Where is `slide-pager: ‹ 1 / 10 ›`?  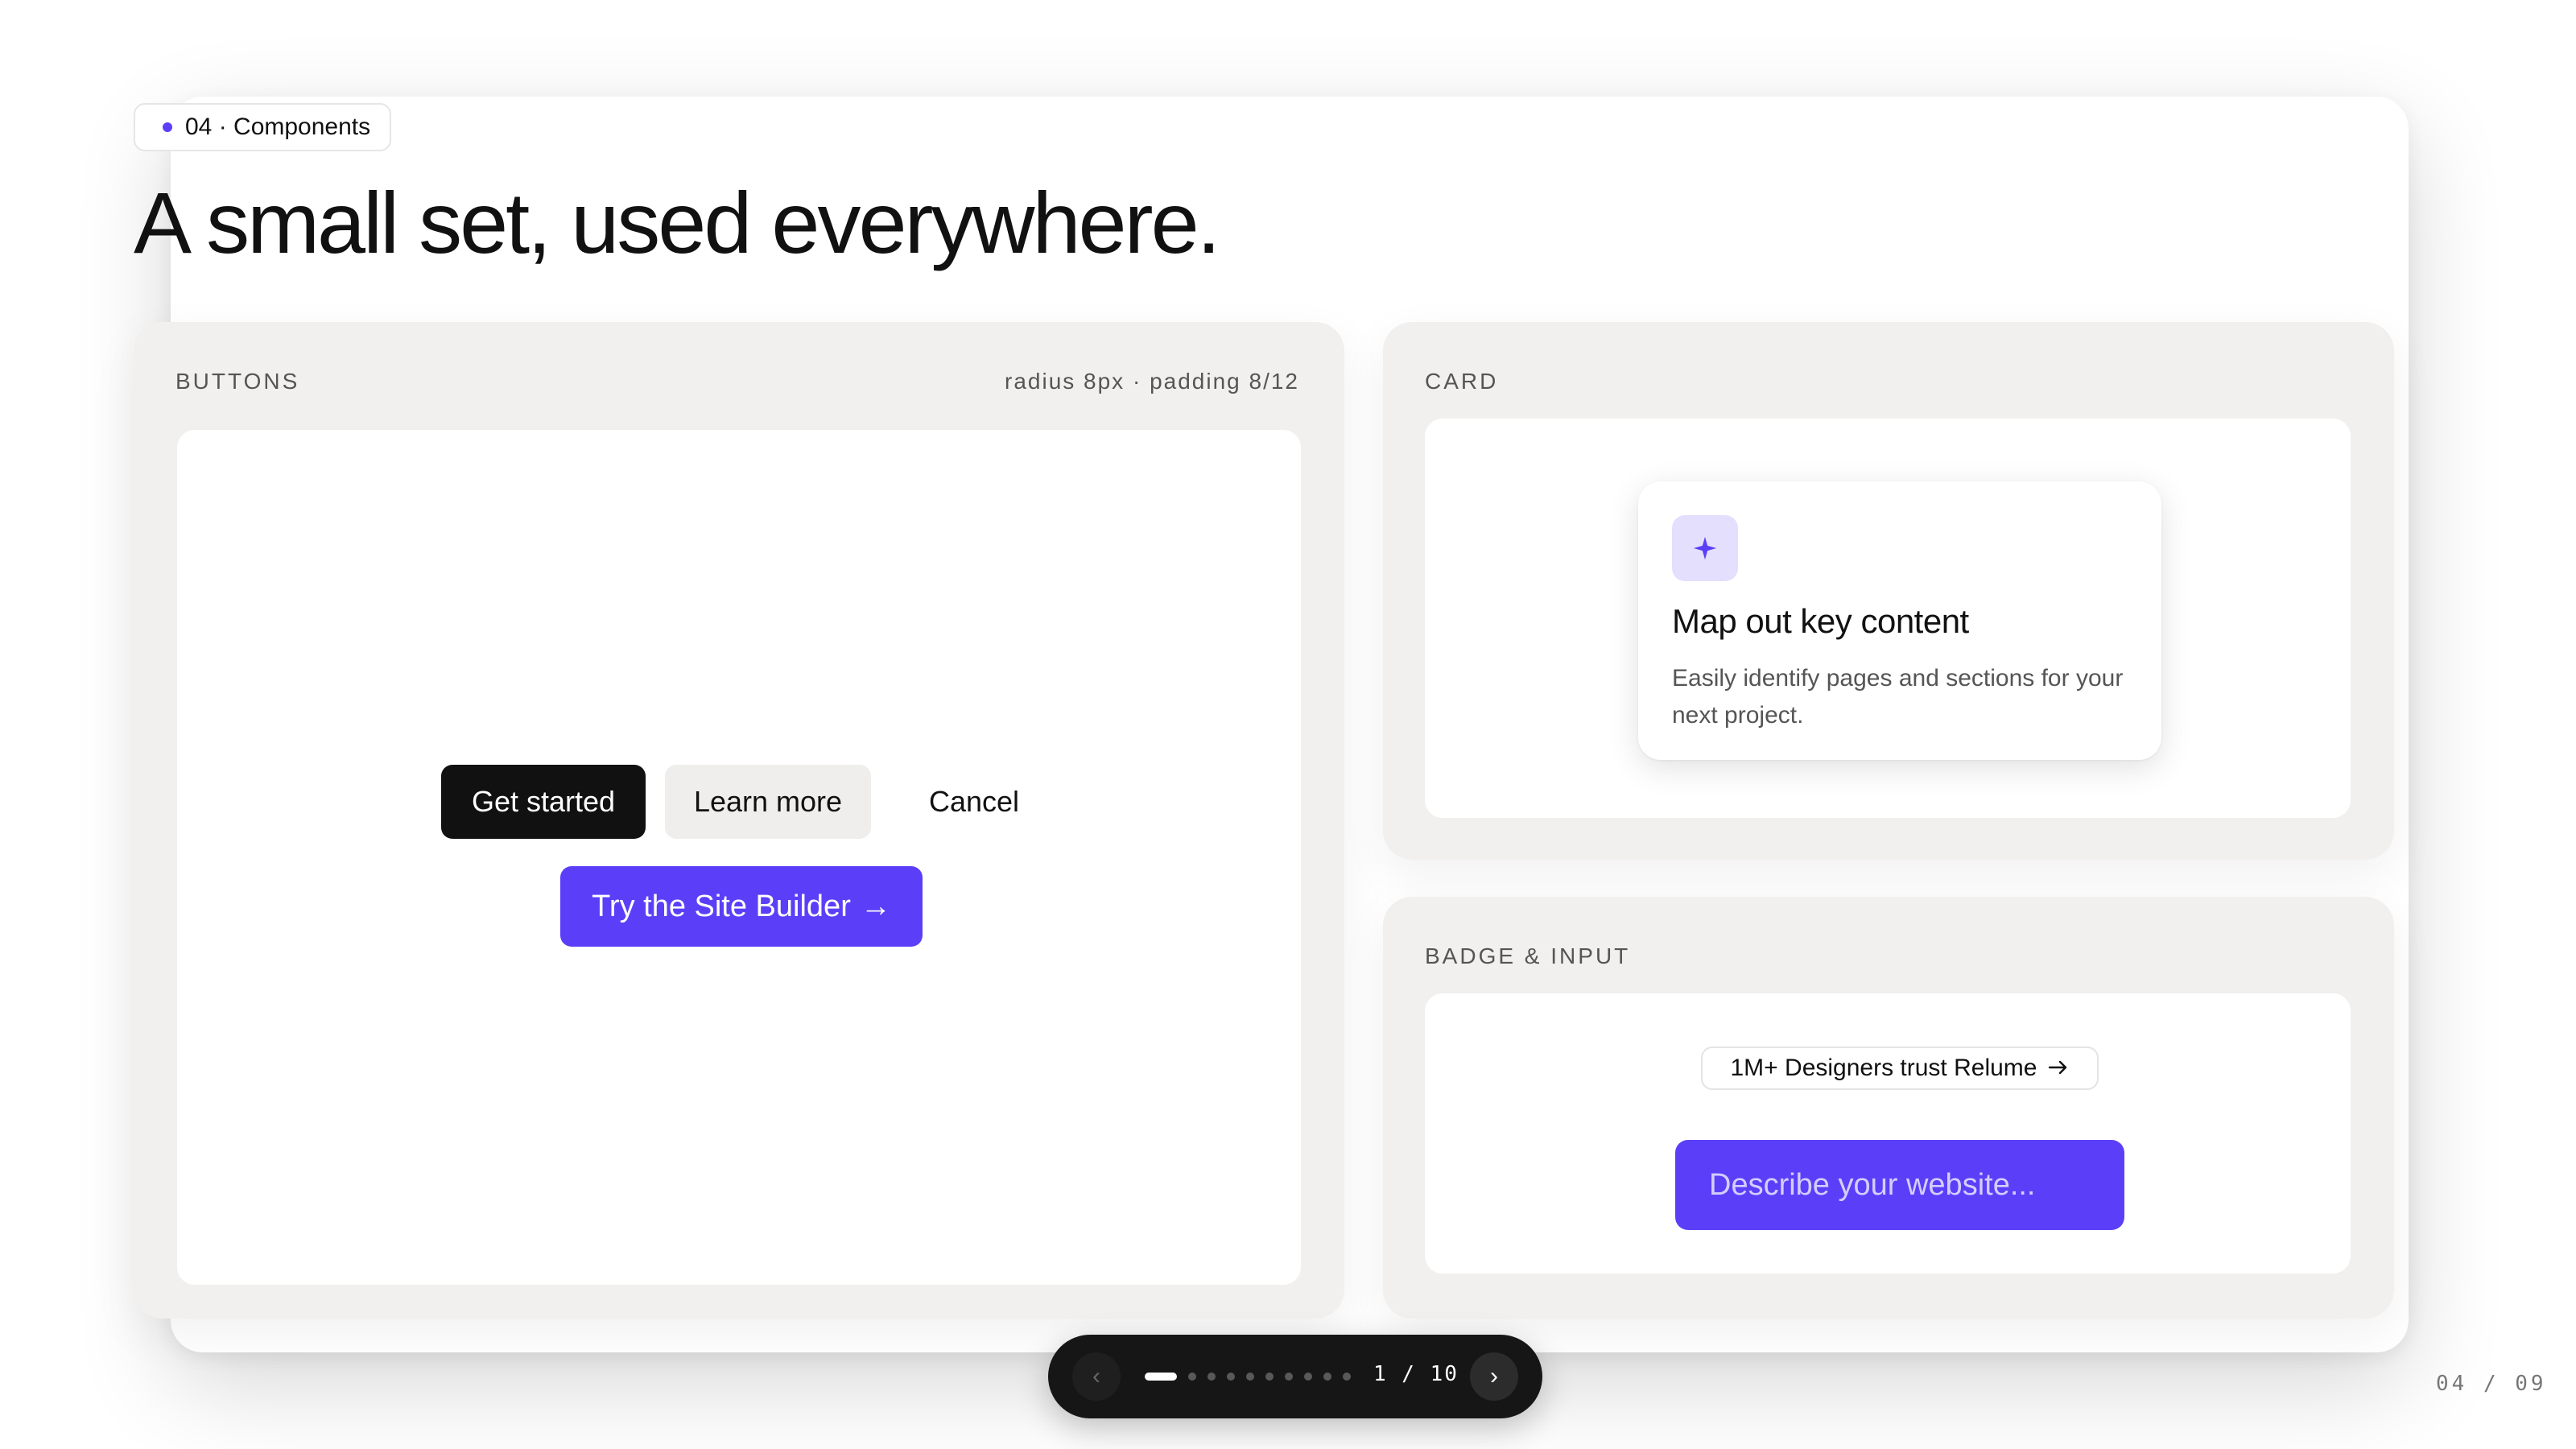 slide-pager: ‹ 1 / 10 › is located at coordinates (1295, 1376).